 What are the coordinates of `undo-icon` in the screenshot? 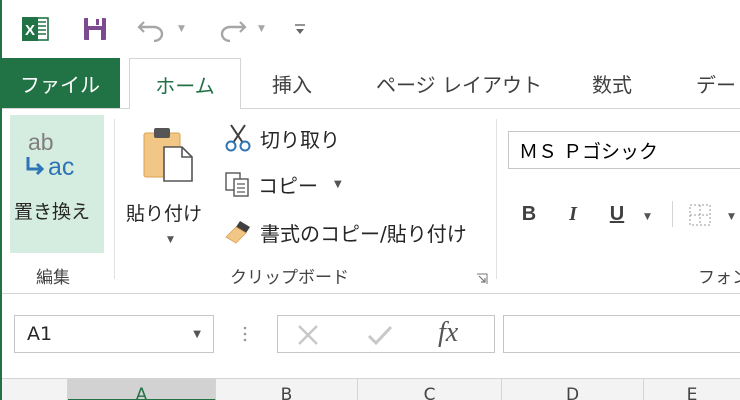 It's located at (152, 29).